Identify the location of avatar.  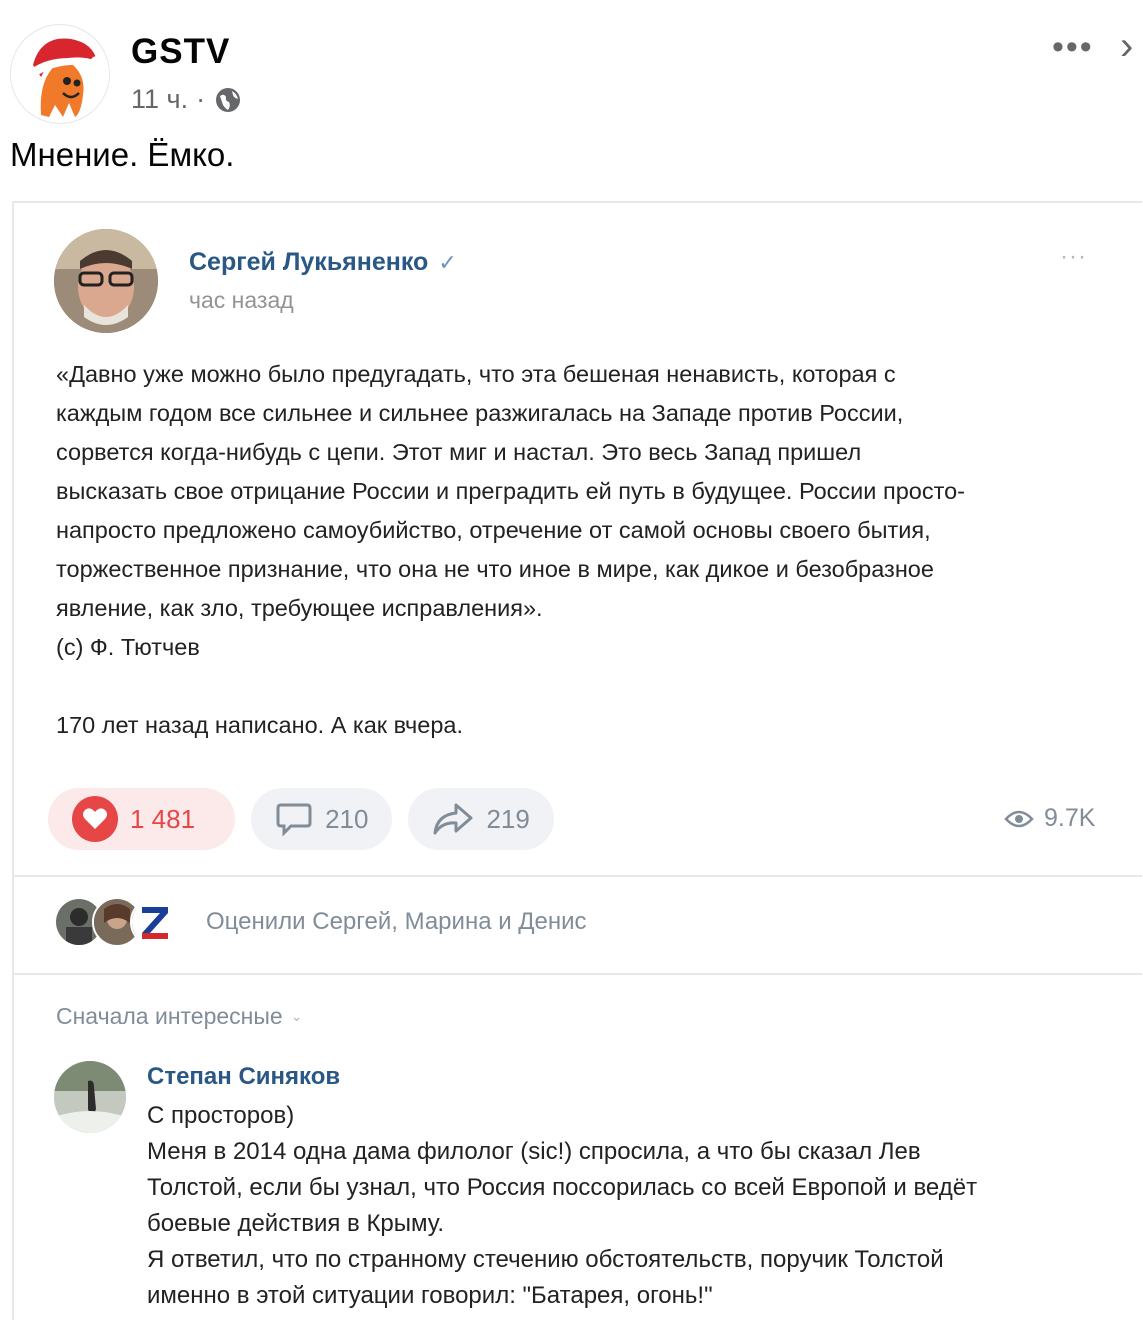
(155, 922).